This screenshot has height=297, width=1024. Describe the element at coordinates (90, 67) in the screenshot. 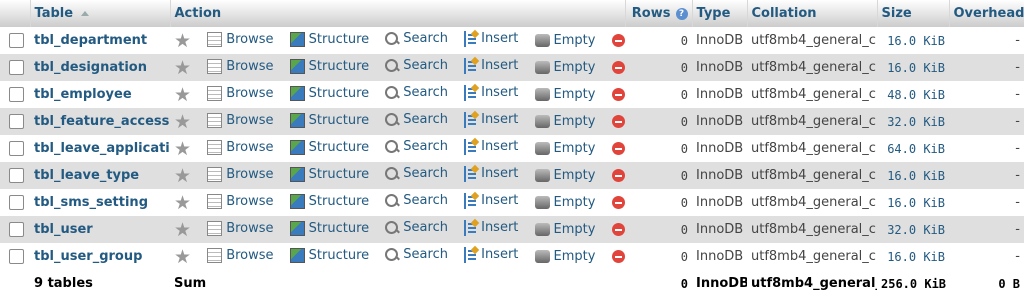

I see `table-name-link: tbl_designation` at that location.